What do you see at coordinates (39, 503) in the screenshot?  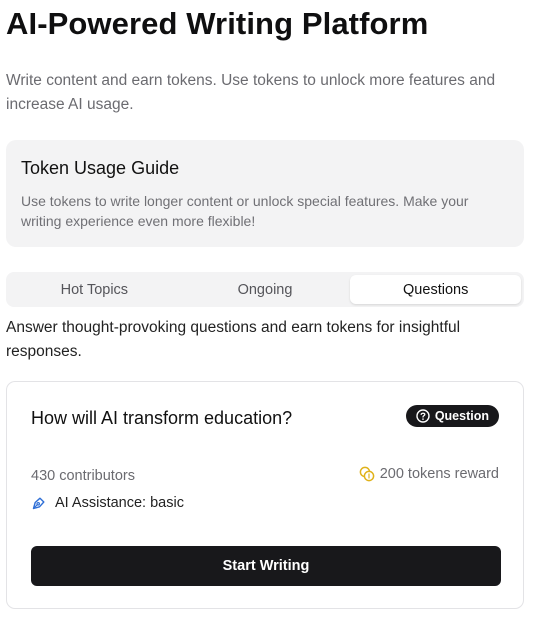 I see `pen-tool-icon` at bounding box center [39, 503].